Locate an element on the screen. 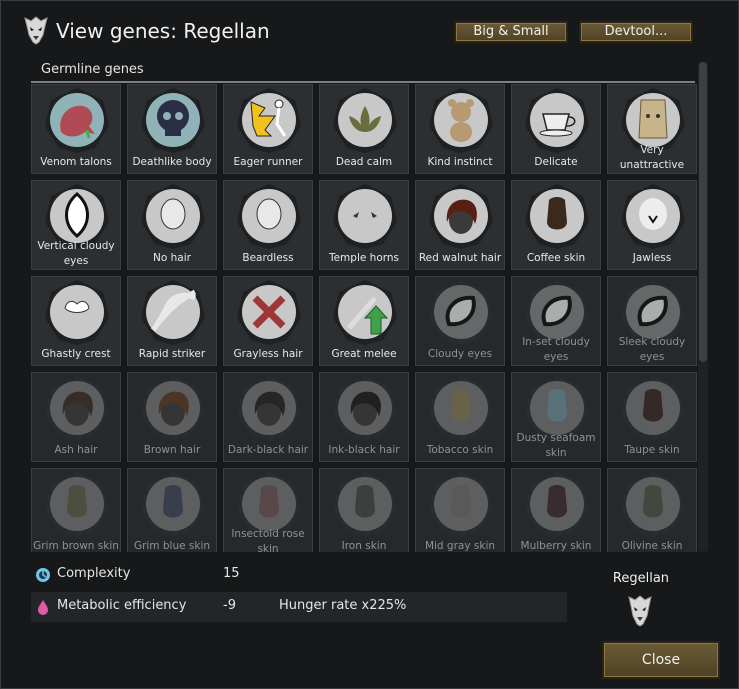 This screenshot has width=739, height=689. xenotype-icon is located at coordinates (640, 611).